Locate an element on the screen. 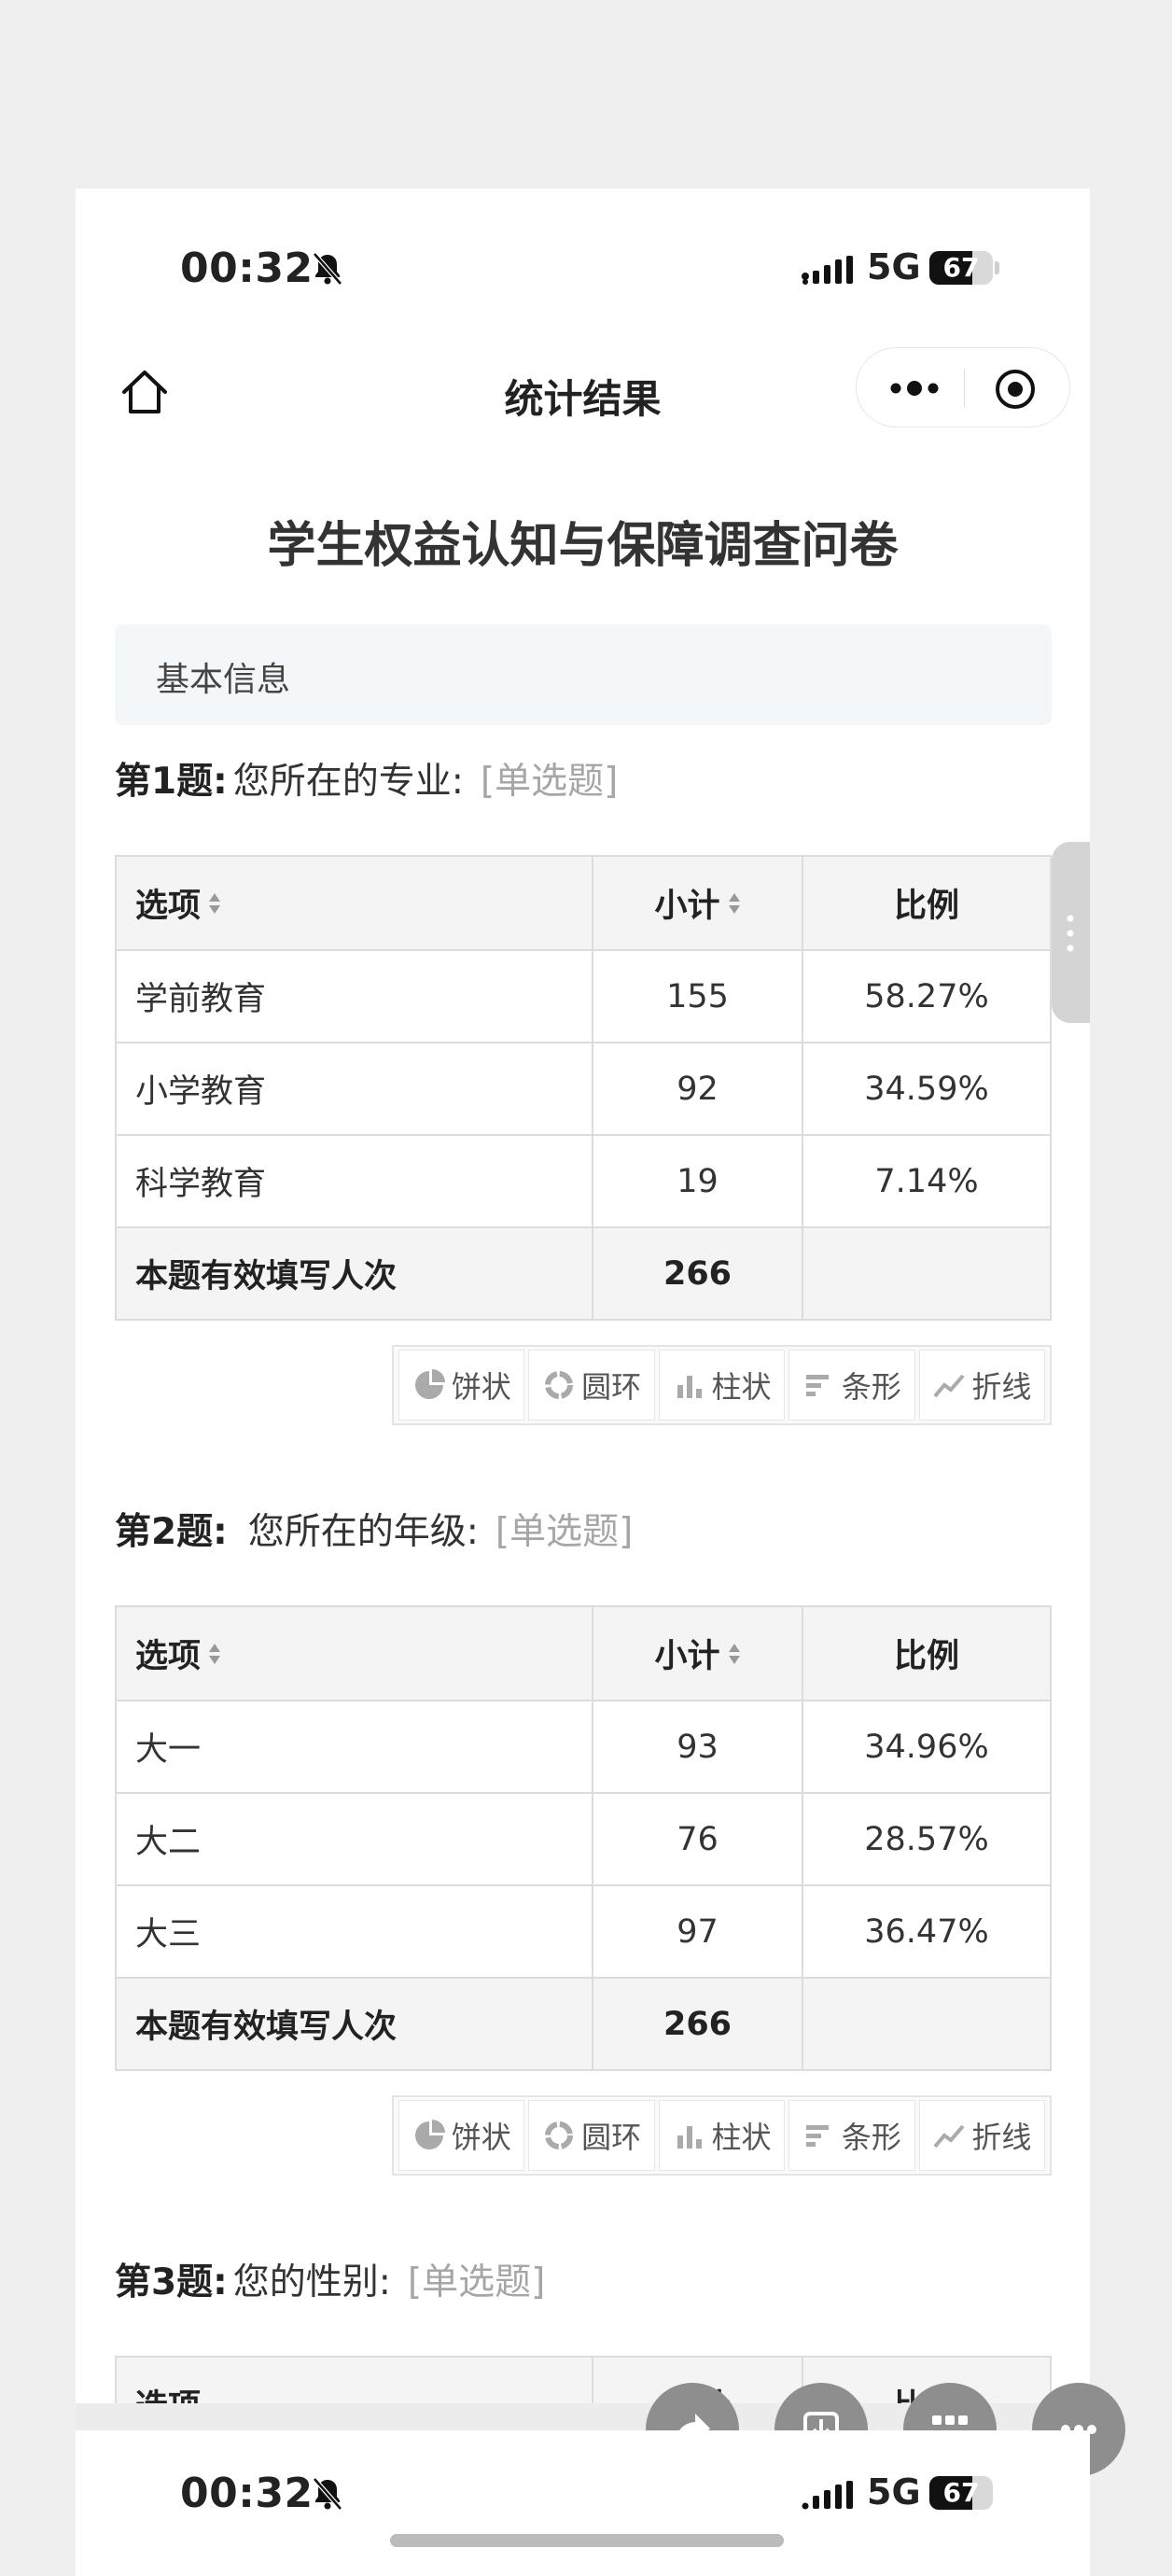  cell-ratio: 34.59% is located at coordinates (926, 1089).